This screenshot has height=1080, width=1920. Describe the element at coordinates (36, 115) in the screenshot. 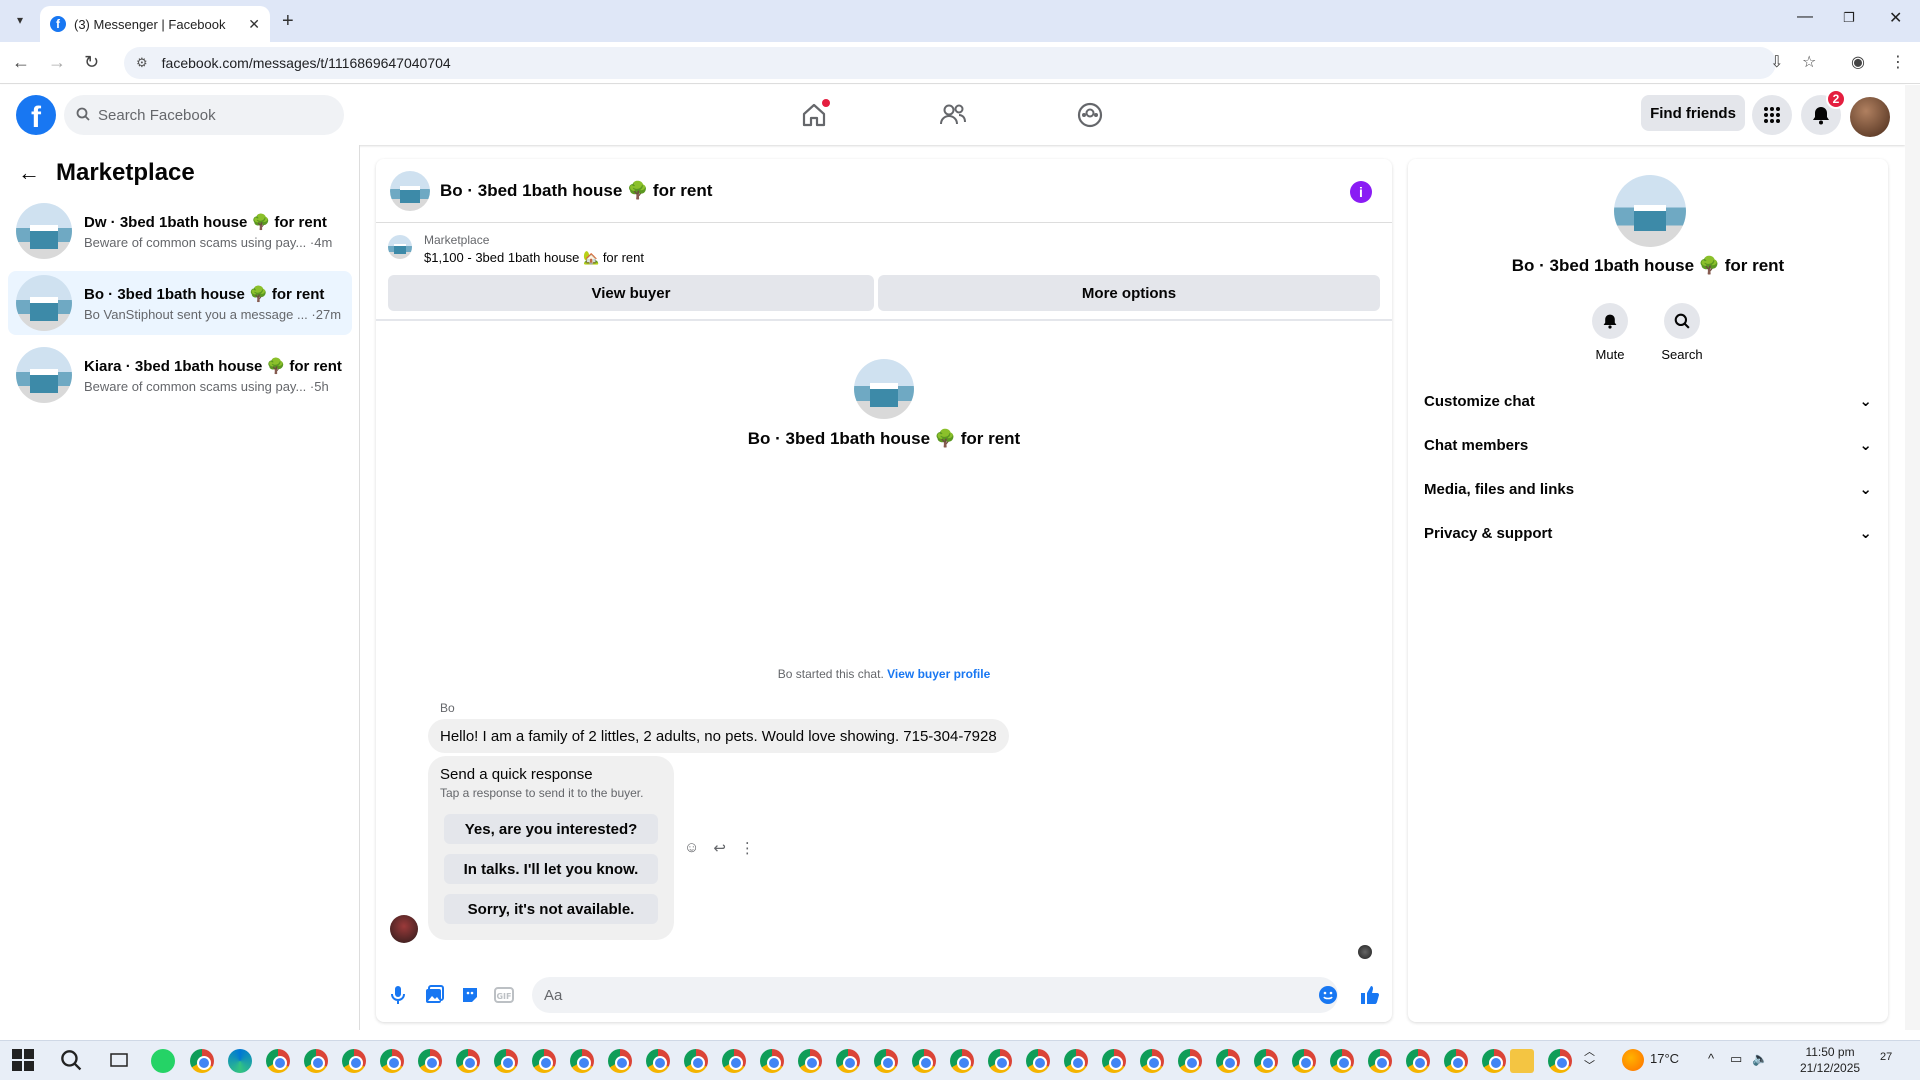

I see `facebook-logo-icon: f` at that location.